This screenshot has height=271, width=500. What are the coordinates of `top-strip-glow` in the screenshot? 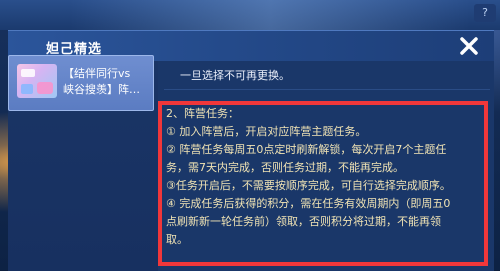 It's located at (270, 15).